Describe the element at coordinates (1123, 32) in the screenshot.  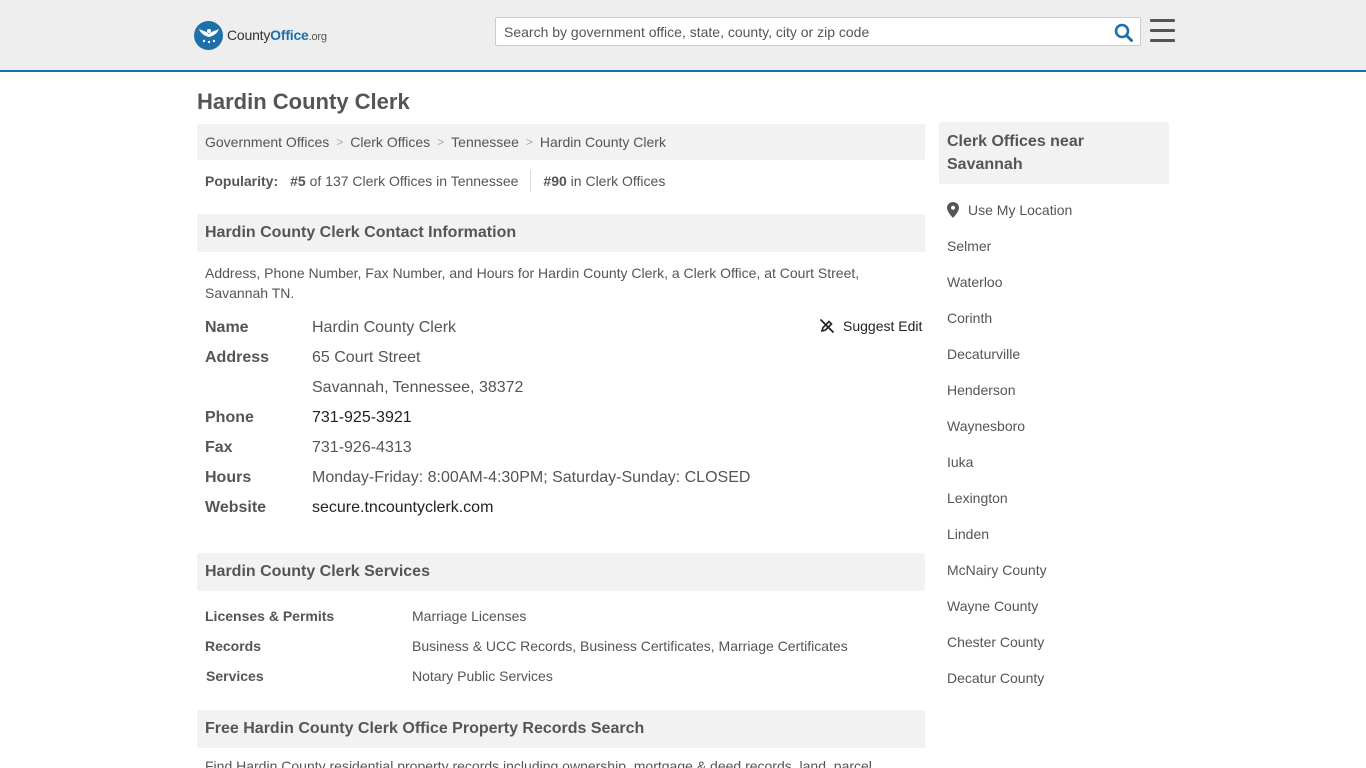
I see `search-icon` at that location.